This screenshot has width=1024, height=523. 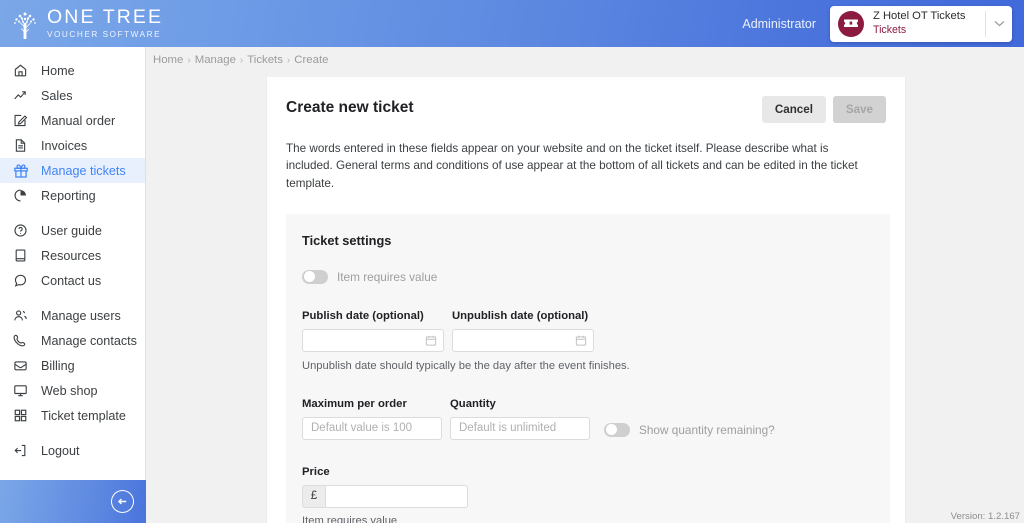 I want to click on sidebar-item-label: Resources, so click(x=71, y=255).